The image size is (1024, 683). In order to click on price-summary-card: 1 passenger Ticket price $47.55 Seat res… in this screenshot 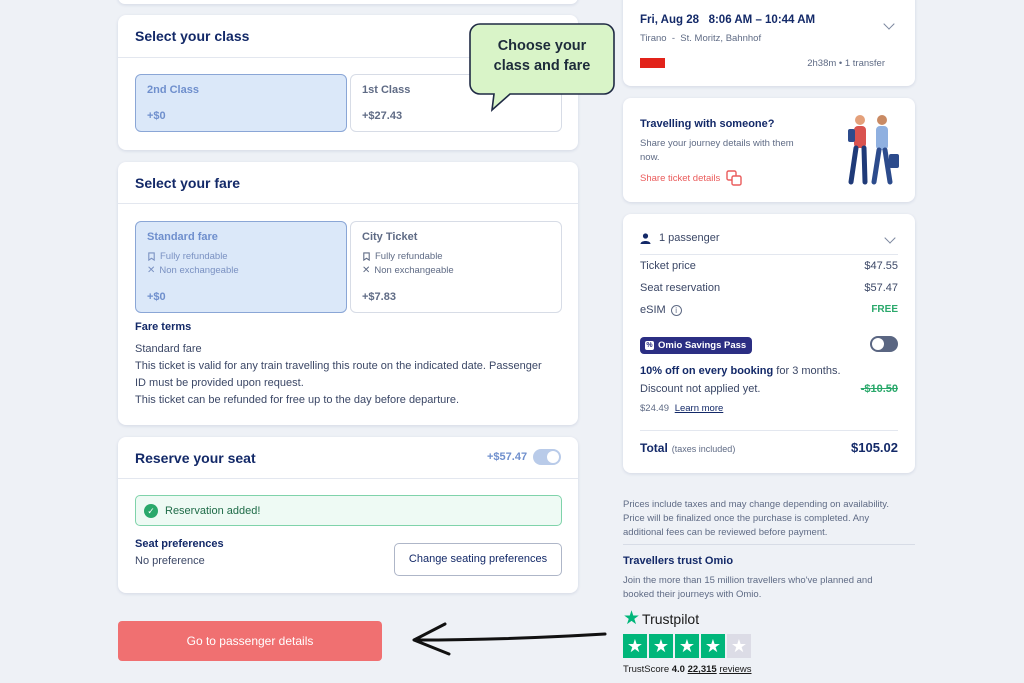, I will do `click(769, 343)`.